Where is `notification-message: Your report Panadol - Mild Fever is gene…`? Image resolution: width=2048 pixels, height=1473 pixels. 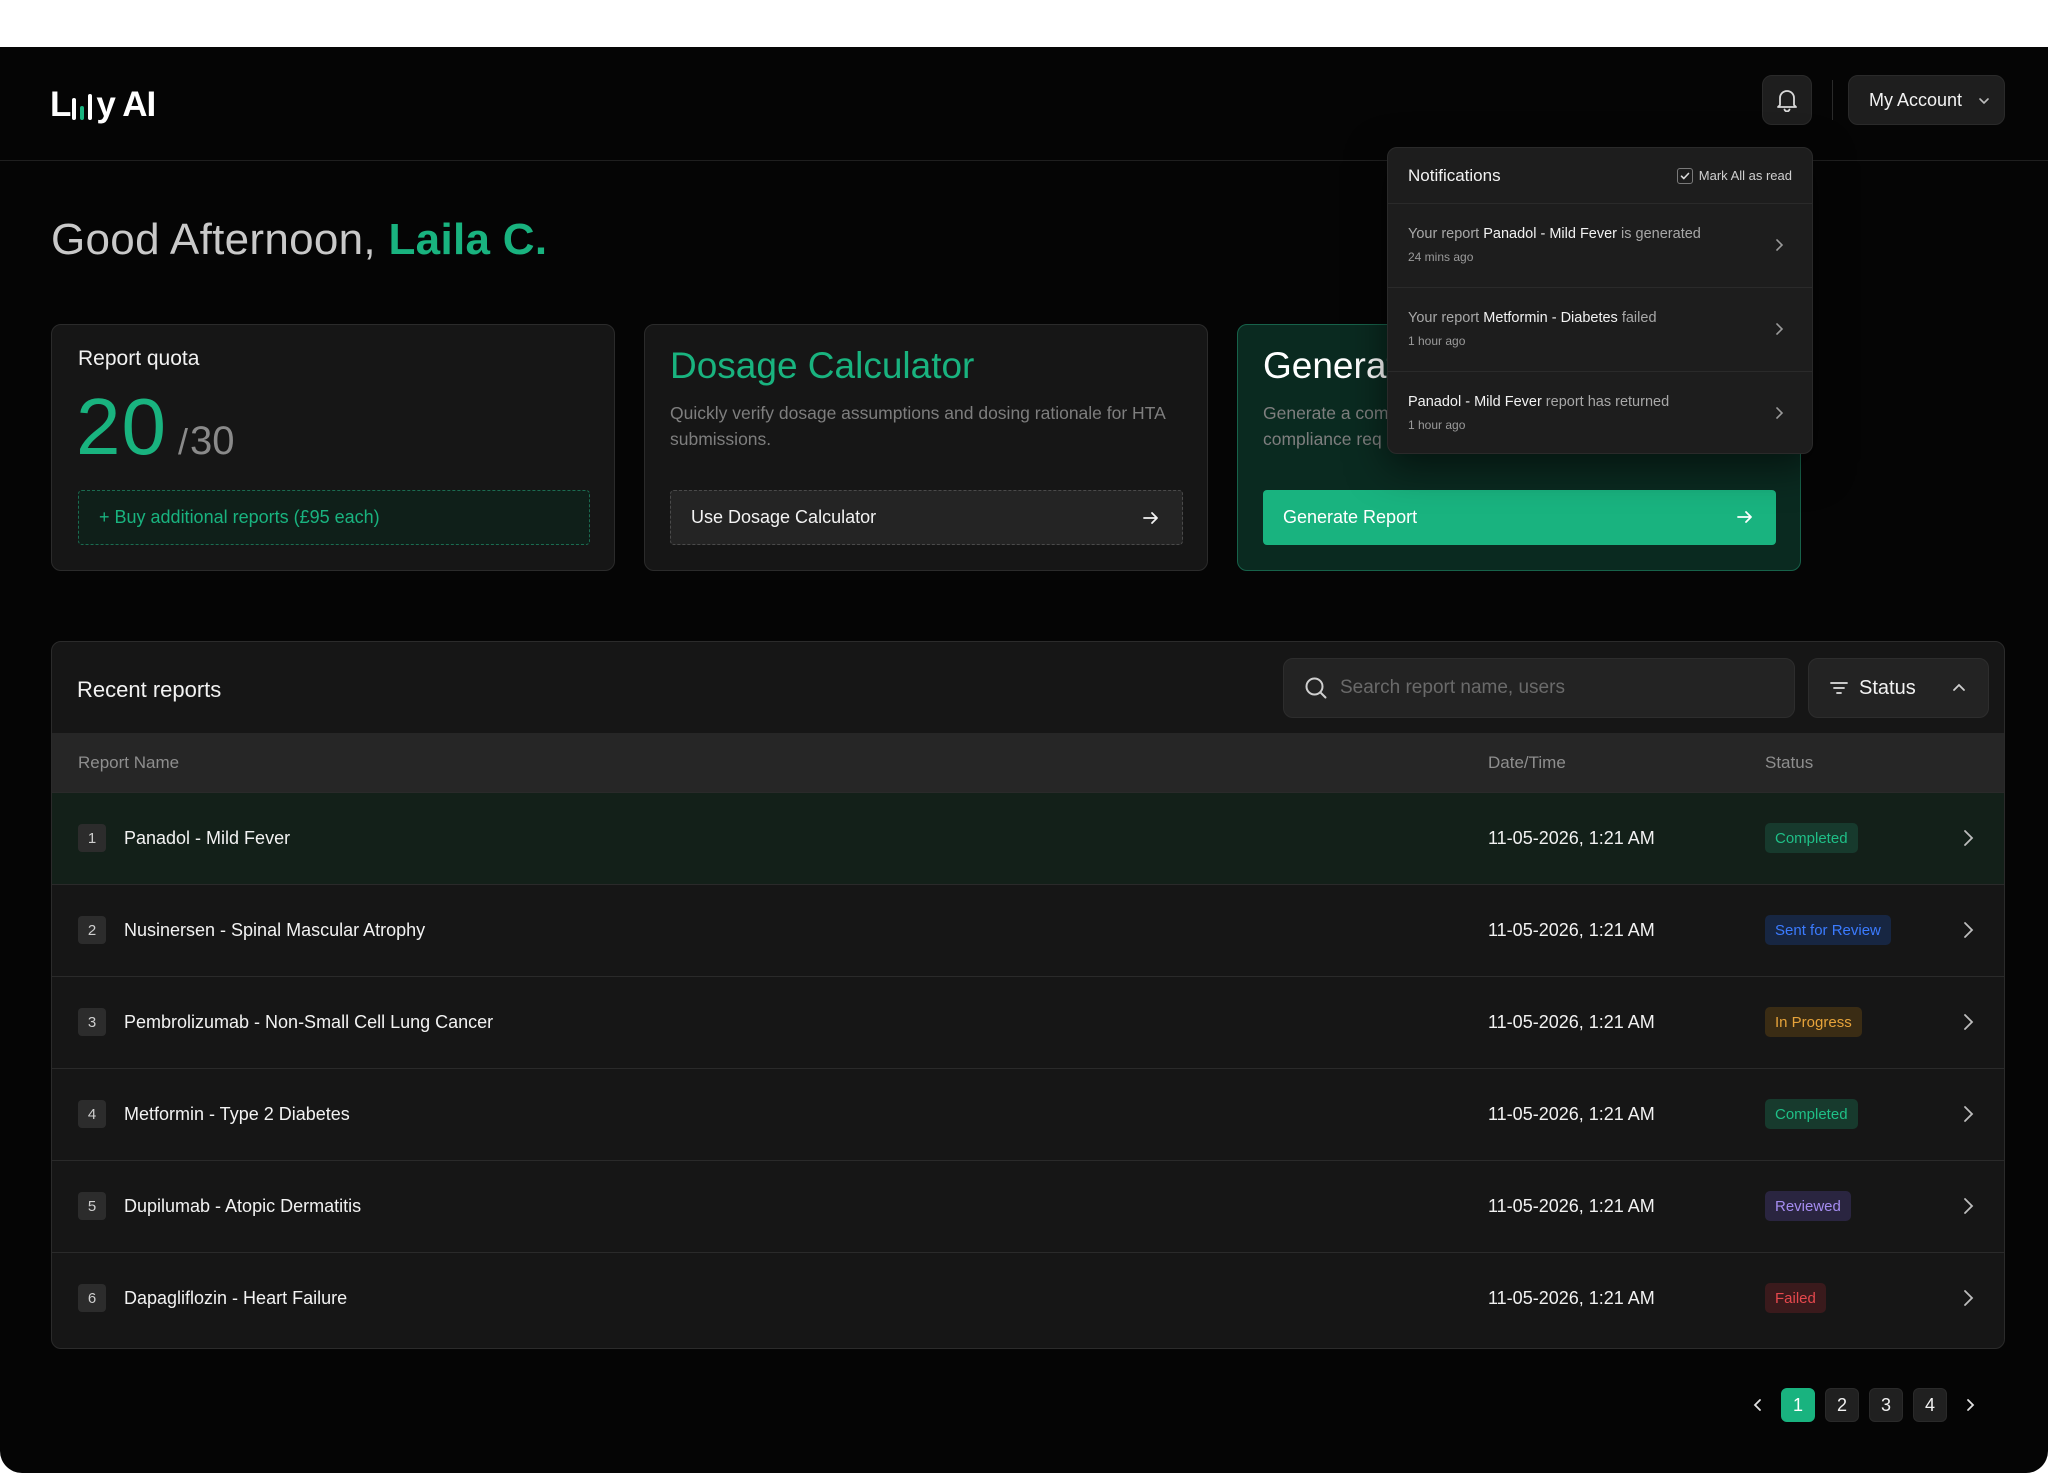 notification-message: Your report Panadol - Mild Fever is gene… is located at coordinates (1585, 234).